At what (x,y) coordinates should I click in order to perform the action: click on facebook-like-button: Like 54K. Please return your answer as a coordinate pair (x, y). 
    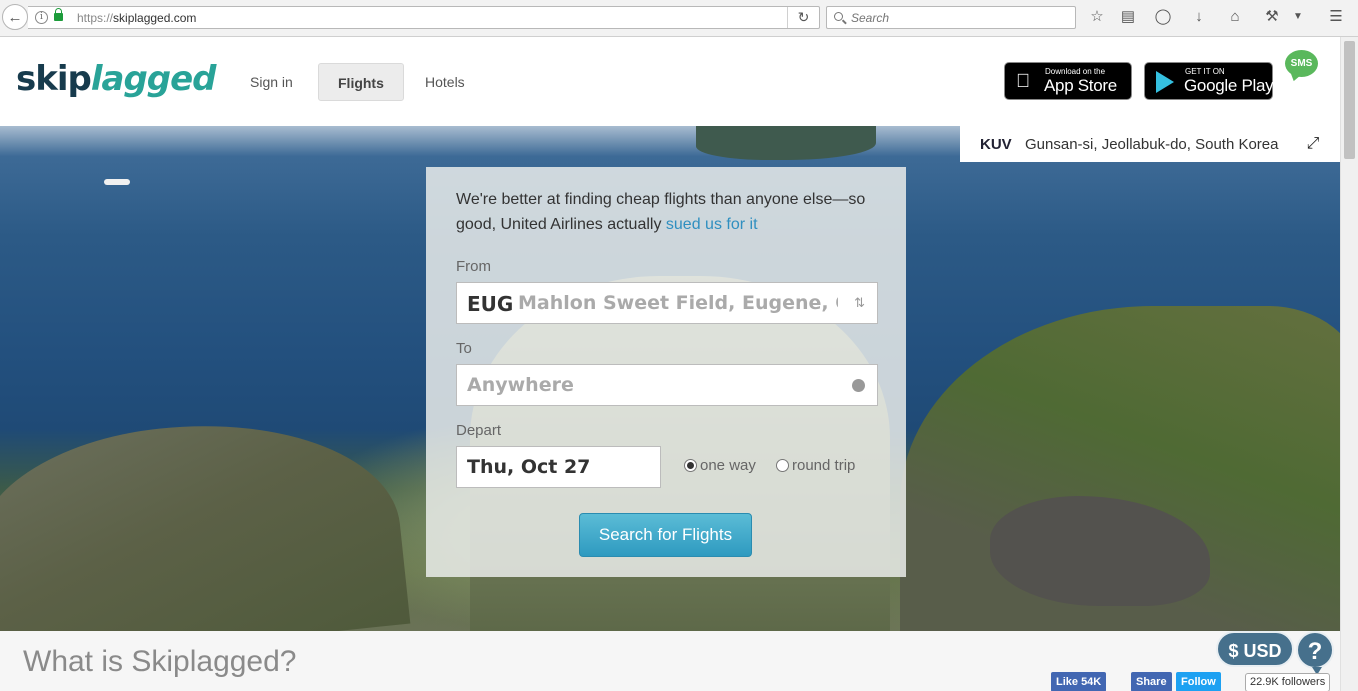
    Looking at the image, I should click on (1079, 681).